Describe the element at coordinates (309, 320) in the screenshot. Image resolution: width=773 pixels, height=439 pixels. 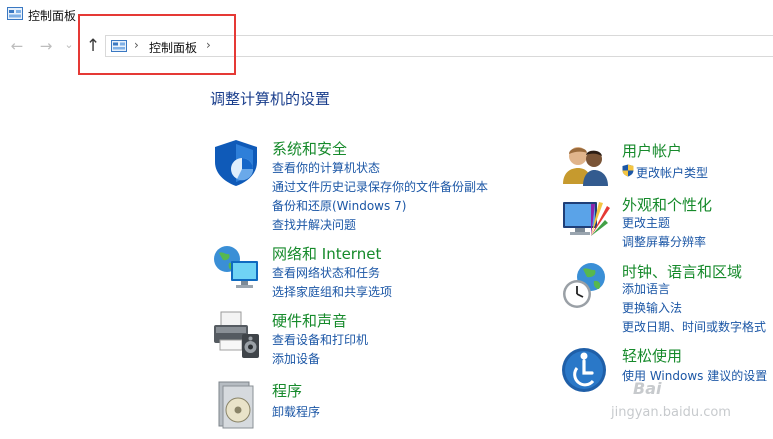
I see `category-title: 硬件和声音` at that location.